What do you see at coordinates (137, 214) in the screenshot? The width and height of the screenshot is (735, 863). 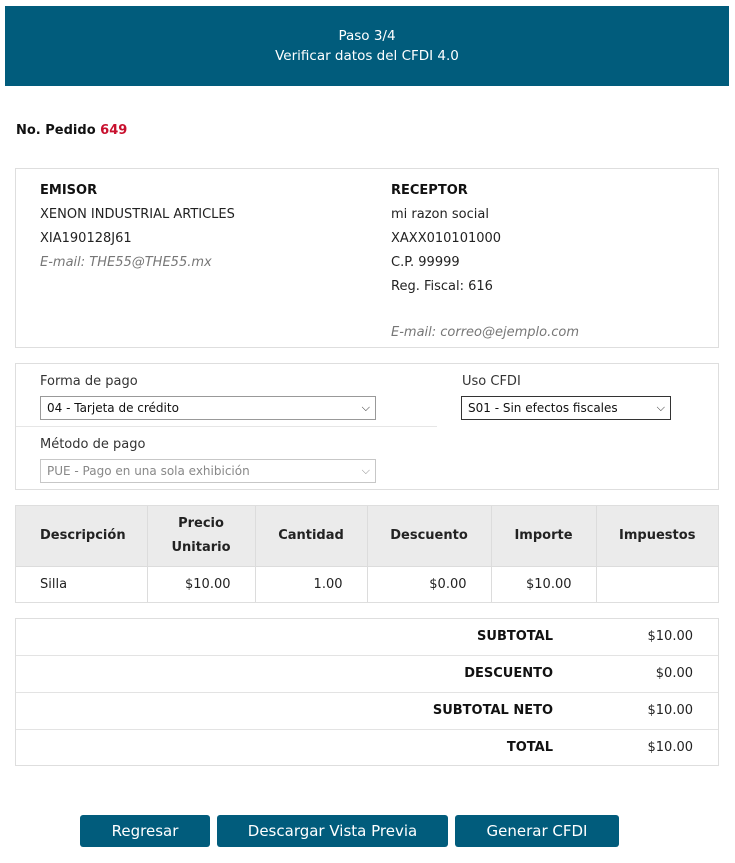 I see `emisor-name: XENON INDUSTRIAL ARTICLES` at bounding box center [137, 214].